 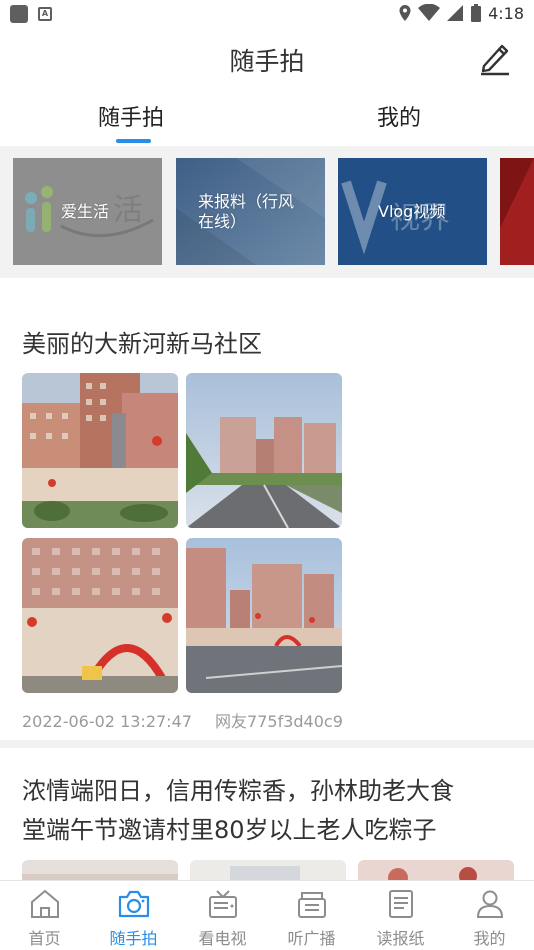 I want to click on nav-newspaper: 读报纸, so click(x=400, y=918).